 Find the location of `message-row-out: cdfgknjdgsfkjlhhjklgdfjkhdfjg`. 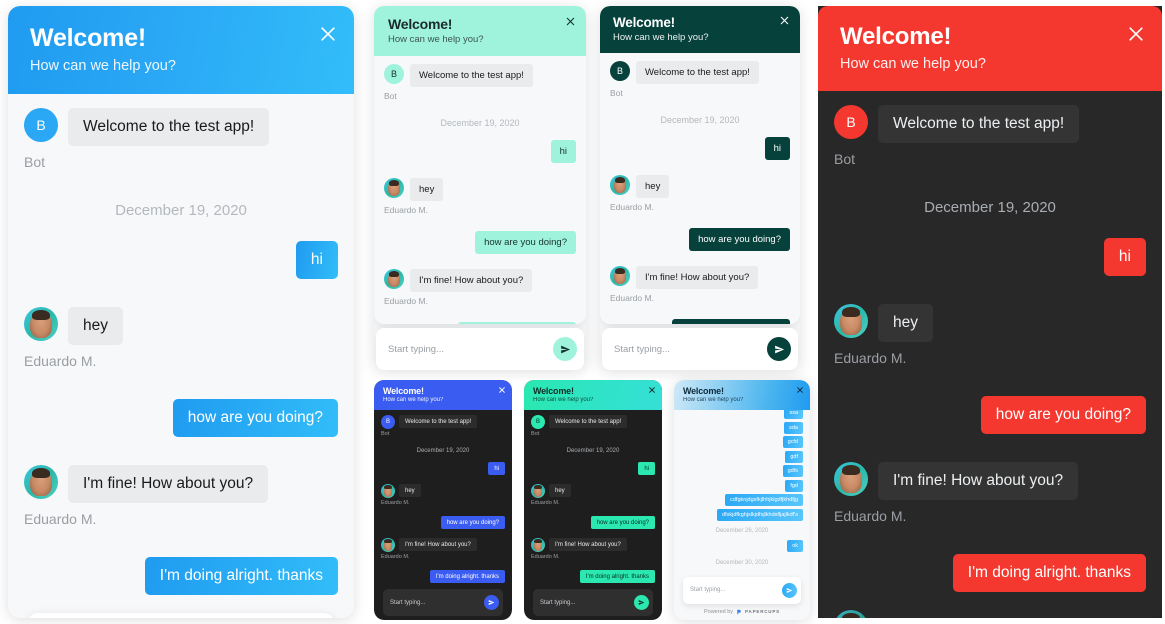

message-row-out: cdfgknjdgsfkjlhhjklgdfjkhdfjg is located at coordinates (742, 500).